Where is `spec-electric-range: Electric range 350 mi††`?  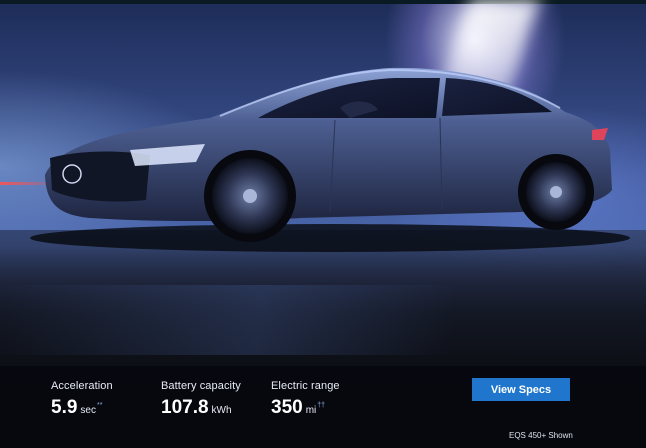 spec-electric-range: Electric range 350 mi†† is located at coordinates (305, 399).